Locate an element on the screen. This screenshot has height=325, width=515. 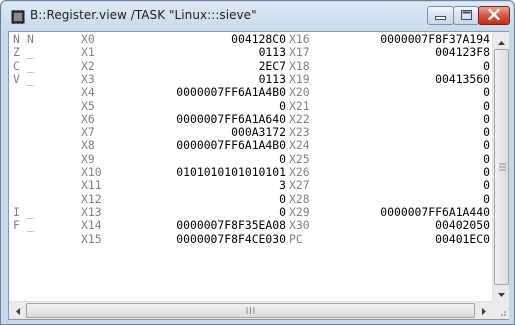
register-value: 004123F8 is located at coordinates (462, 52).